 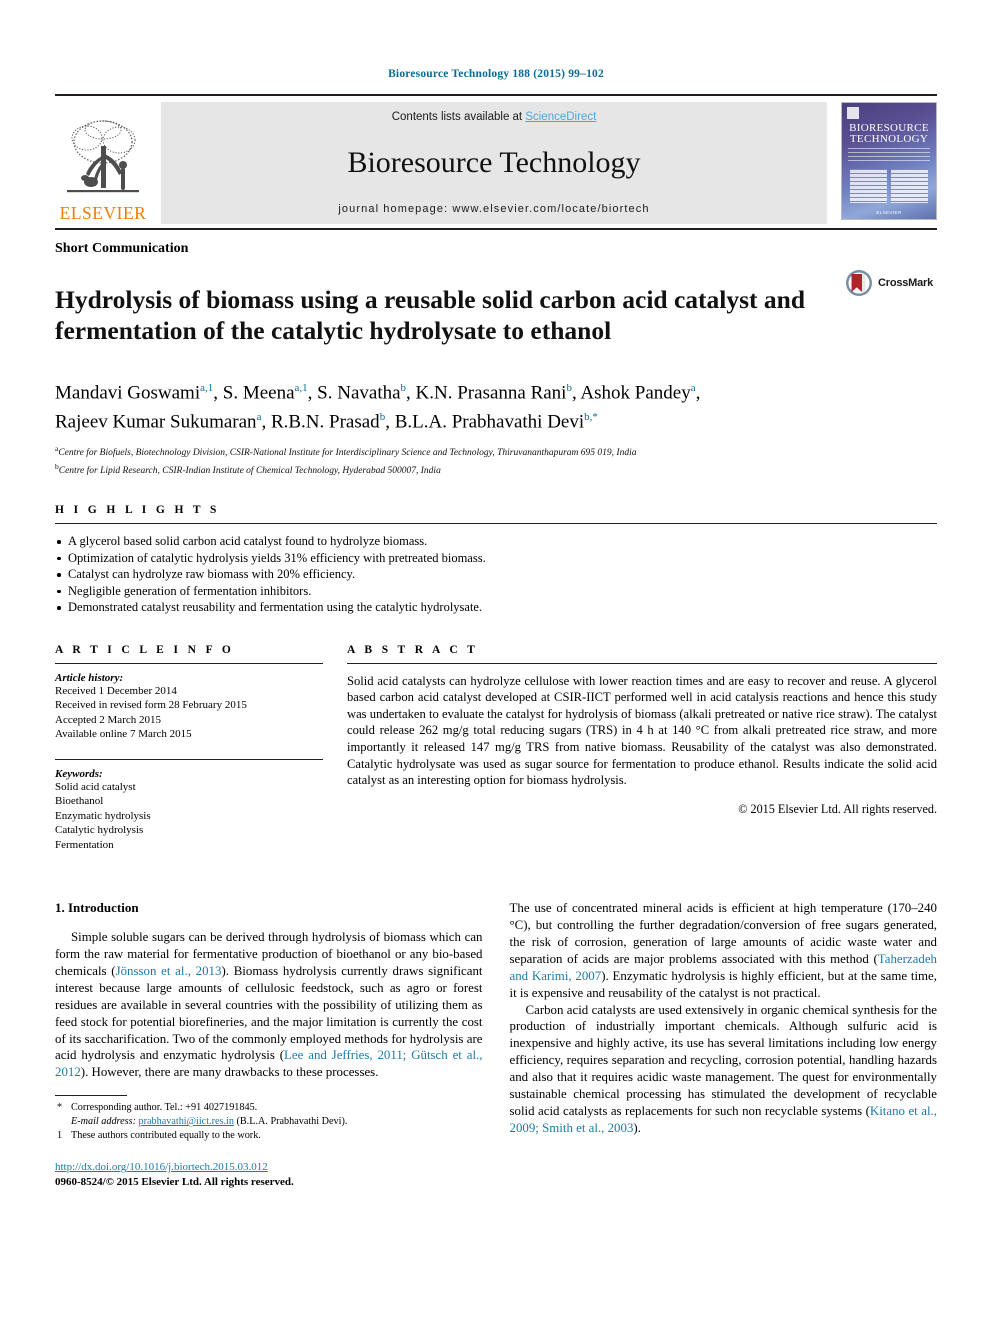 What do you see at coordinates (99, 830) in the screenshot?
I see `keyword-item: Catalytic hydrolysis` at bounding box center [99, 830].